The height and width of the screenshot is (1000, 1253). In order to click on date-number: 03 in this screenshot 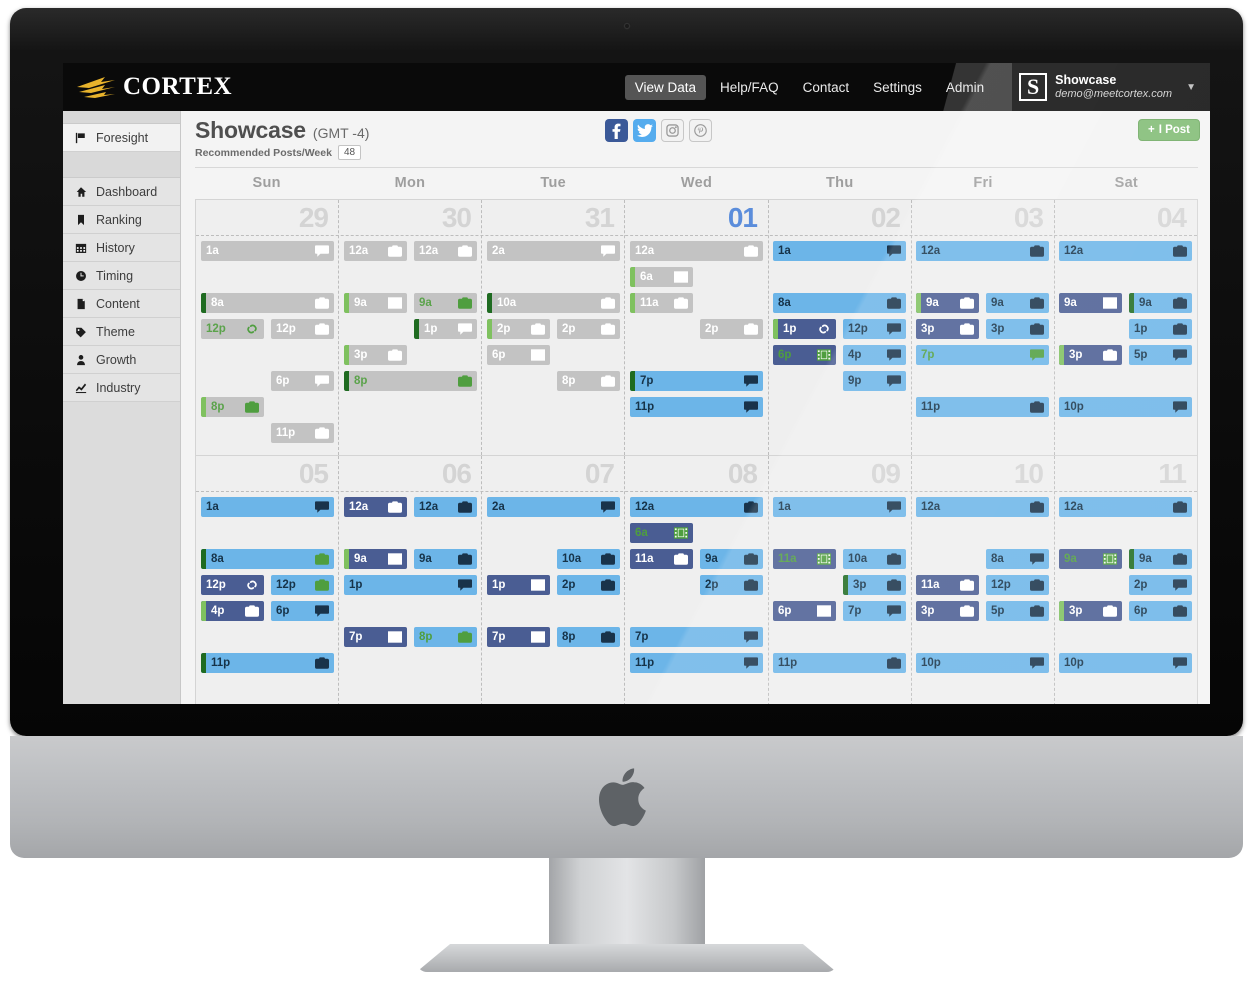, I will do `click(982, 217)`.